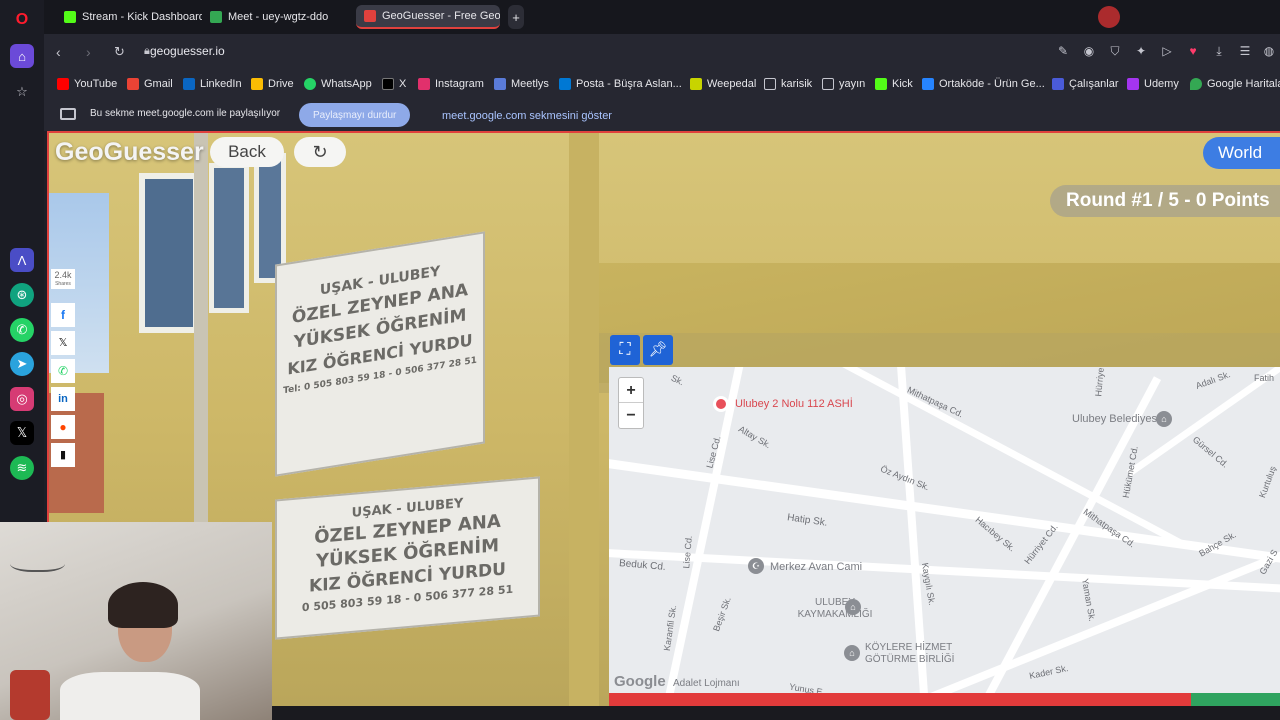 The width and height of the screenshot is (1280, 720). Describe the element at coordinates (1085, 84) in the screenshot. I see `bookmark-calisanlar: Çalışanlar` at that location.